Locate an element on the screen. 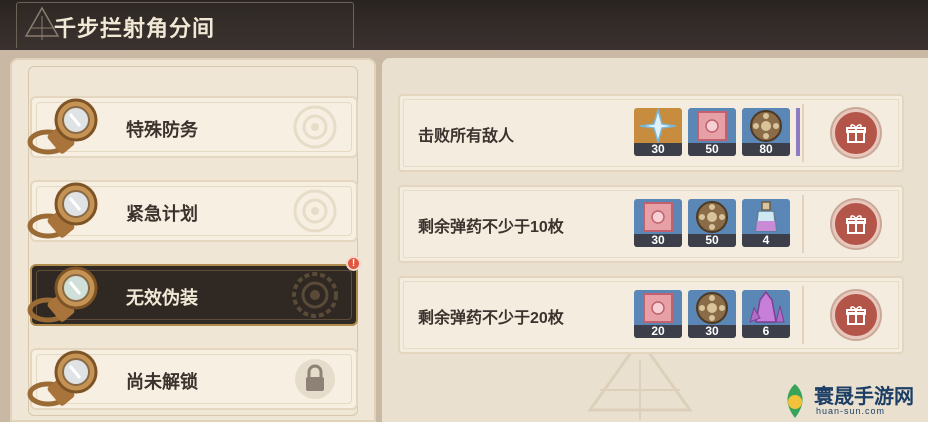  reward-overflow-edge is located at coordinates (798, 132).